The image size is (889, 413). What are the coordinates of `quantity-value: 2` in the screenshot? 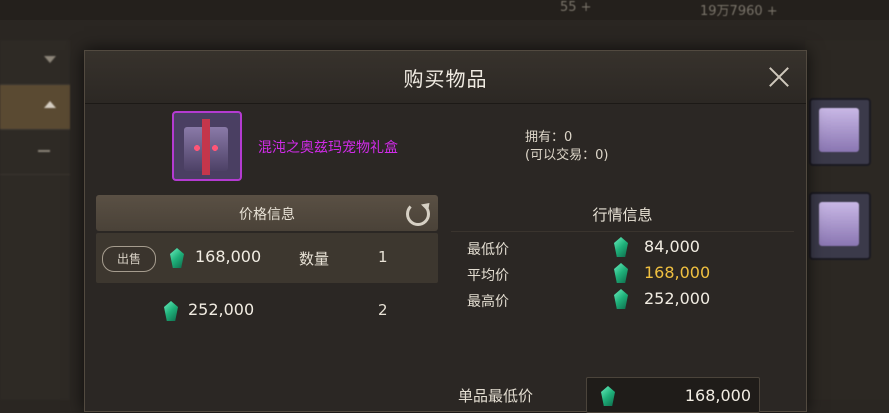 It's located at (383, 310).